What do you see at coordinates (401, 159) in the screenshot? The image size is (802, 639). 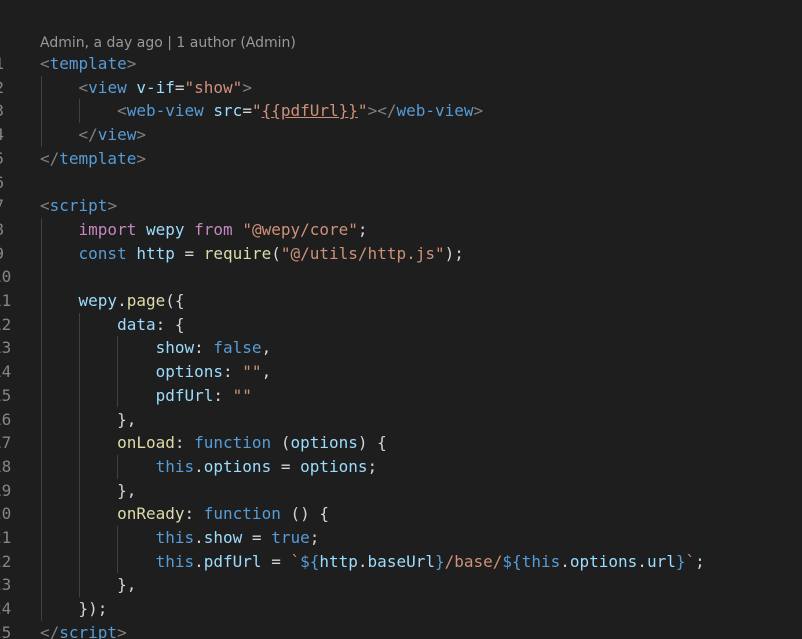 I see `code-line: 5 </template>` at bounding box center [401, 159].